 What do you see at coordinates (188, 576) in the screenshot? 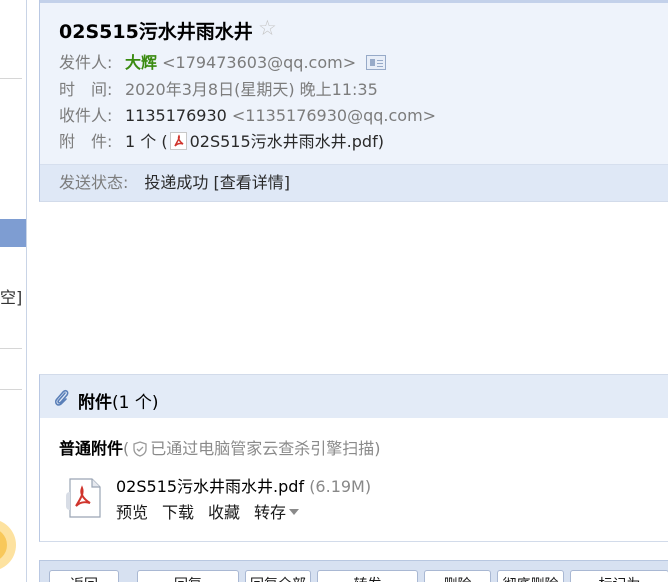
I see `reply-button: 回复` at bounding box center [188, 576].